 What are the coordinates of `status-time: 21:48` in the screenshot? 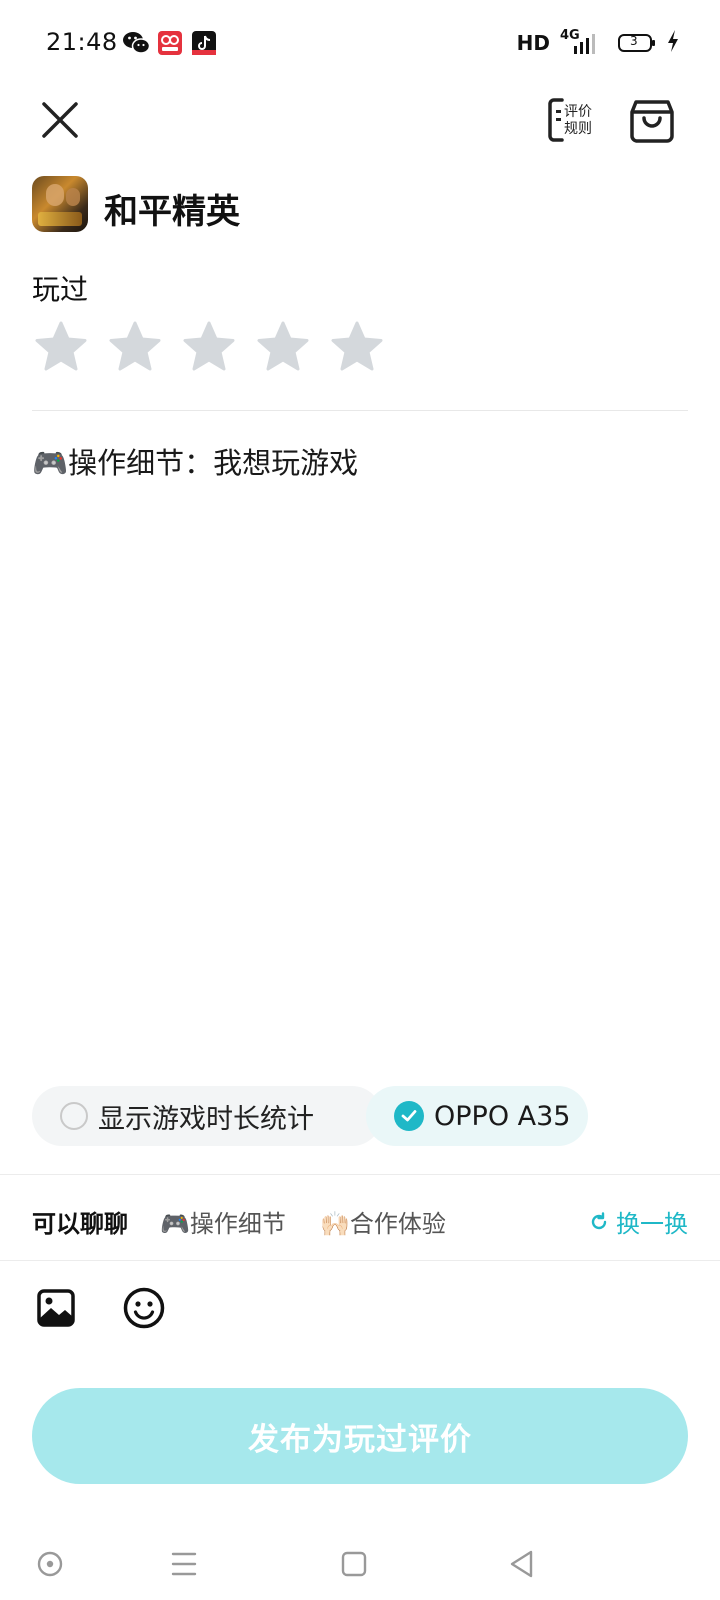 It's located at (82, 42).